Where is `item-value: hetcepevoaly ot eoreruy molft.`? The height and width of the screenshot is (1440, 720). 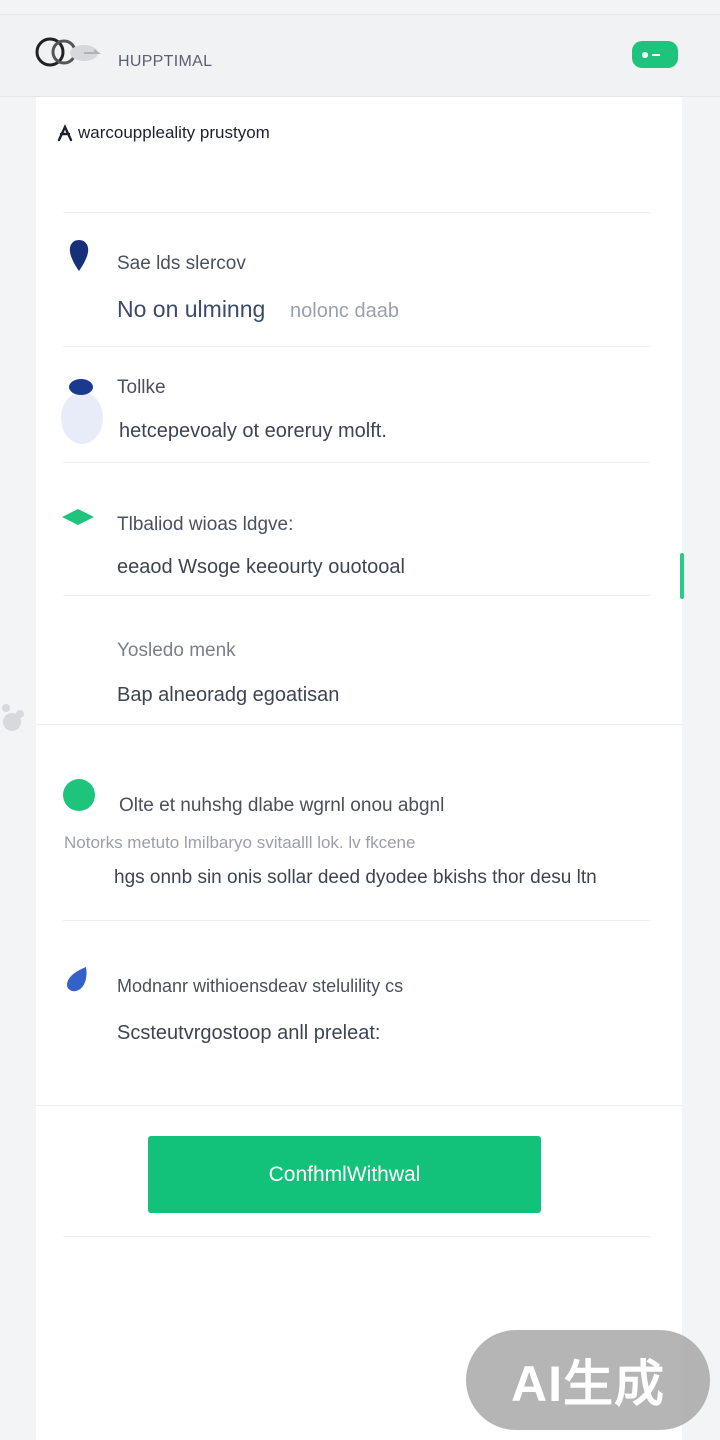 item-value: hetcepevoaly ot eoreruy molft. is located at coordinates (253, 431).